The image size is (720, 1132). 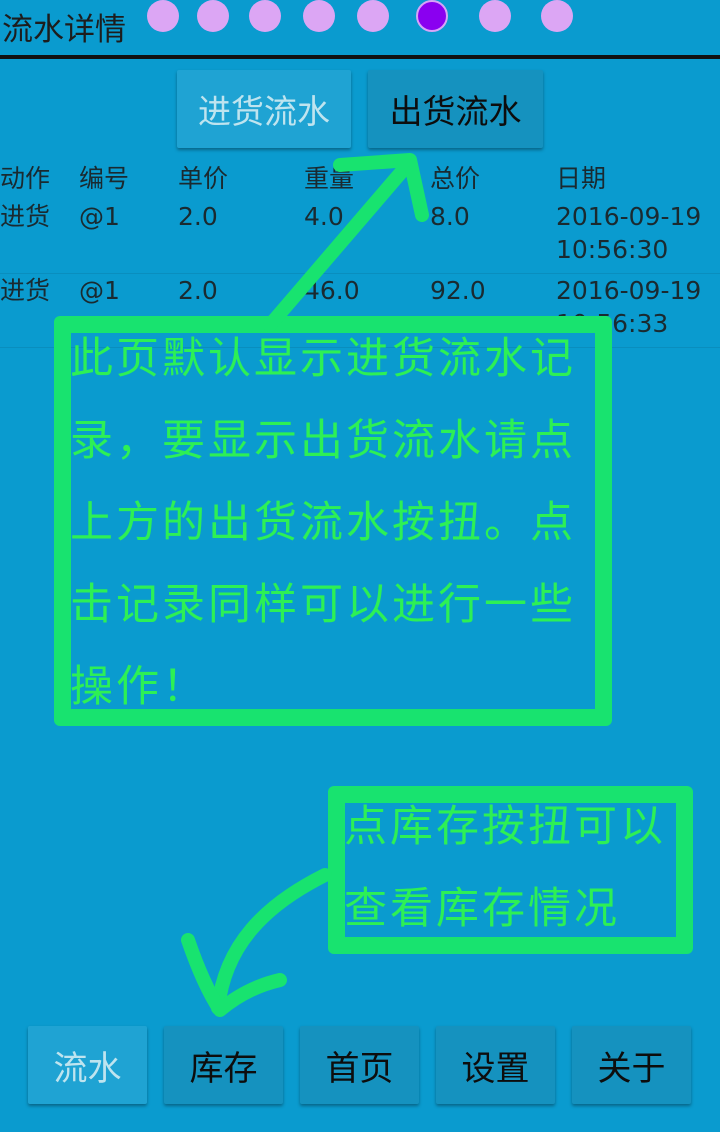 I want to click on nav-about-button: 关于, so click(x=631, y=1065).